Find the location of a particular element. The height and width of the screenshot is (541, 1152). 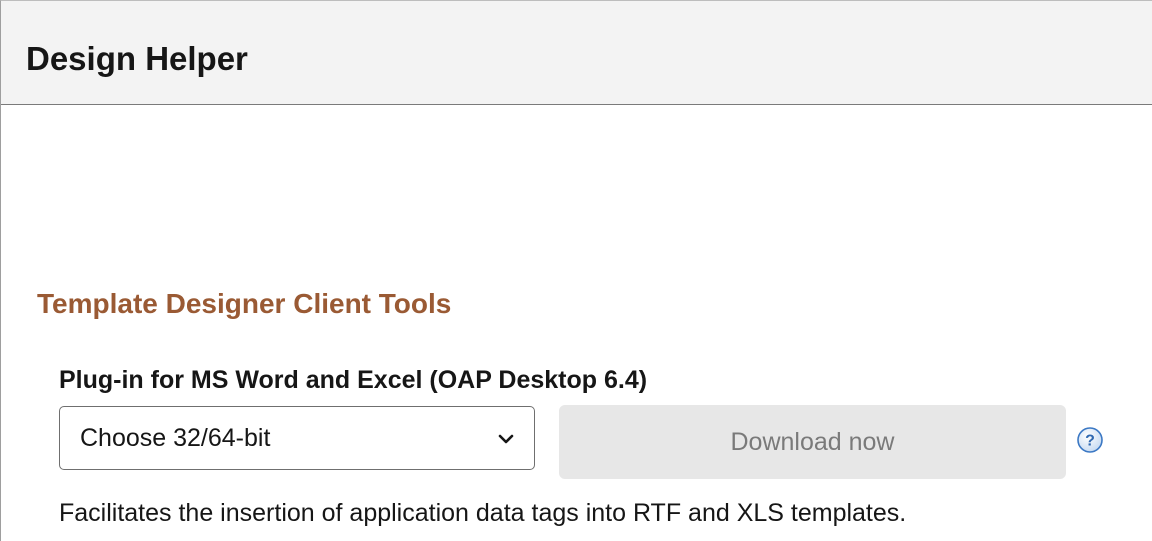

help-icon-glyph: ? is located at coordinates (1090, 441).